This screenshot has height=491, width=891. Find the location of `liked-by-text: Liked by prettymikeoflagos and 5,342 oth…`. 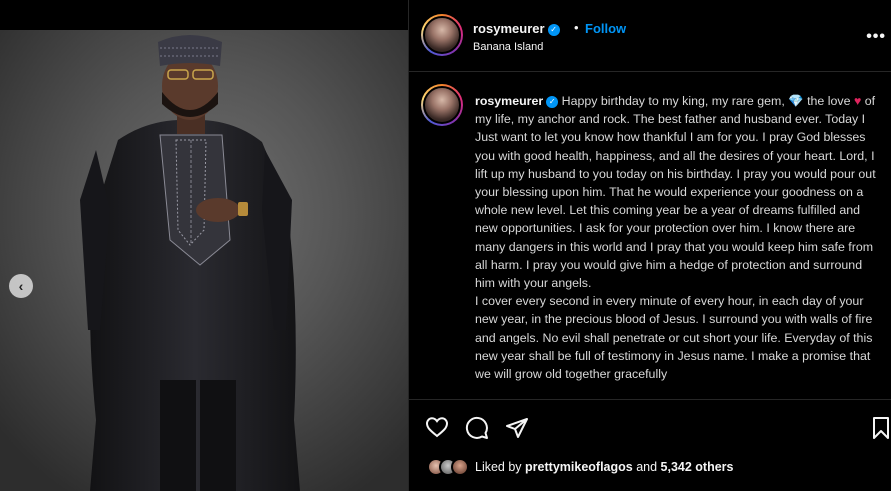

liked-by-text: Liked by prettymikeoflagos and 5,342 oth… is located at coordinates (604, 467).